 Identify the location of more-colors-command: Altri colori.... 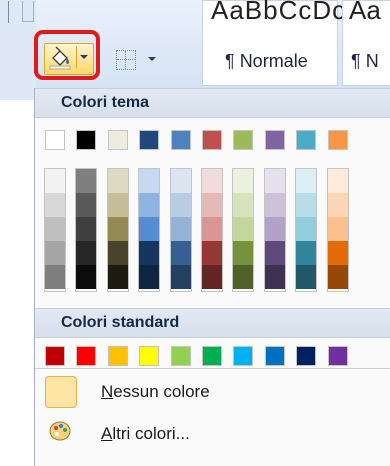
(212, 434).